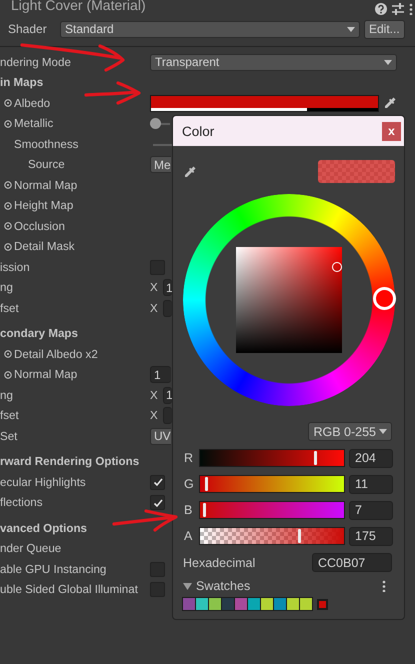 Image resolution: width=415 pixels, height=664 pixels. Describe the element at coordinates (53, 569) in the screenshot. I see `property-label: able GPU Instancing` at that location.